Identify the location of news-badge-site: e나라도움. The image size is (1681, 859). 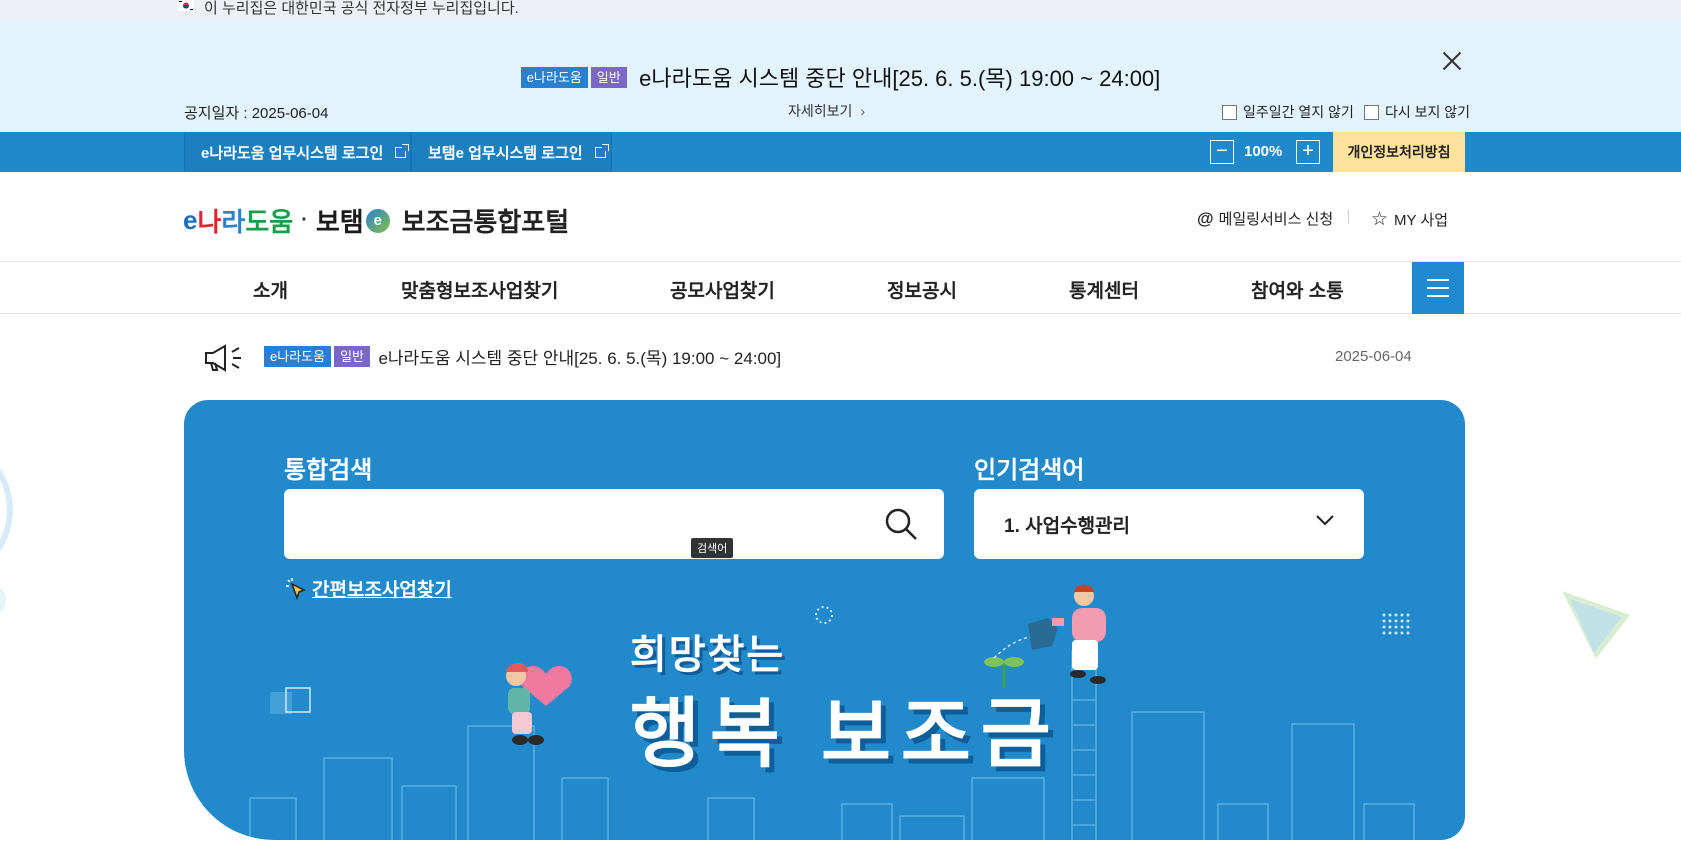
(298, 356).